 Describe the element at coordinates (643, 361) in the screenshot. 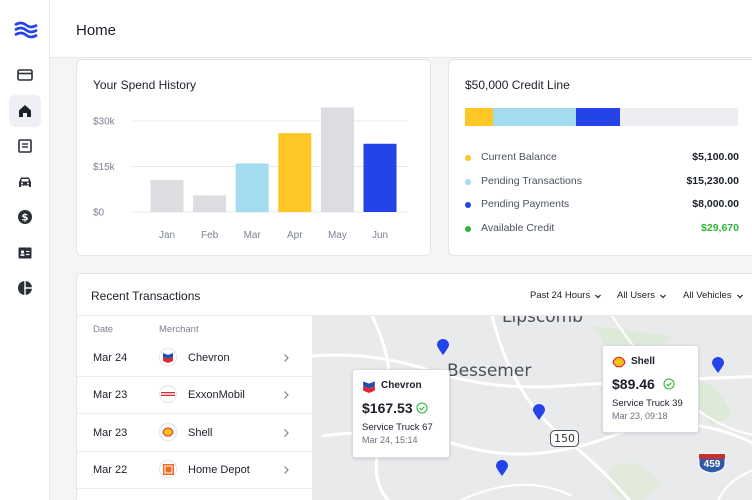

I see `popup-merchant: Shell` at that location.